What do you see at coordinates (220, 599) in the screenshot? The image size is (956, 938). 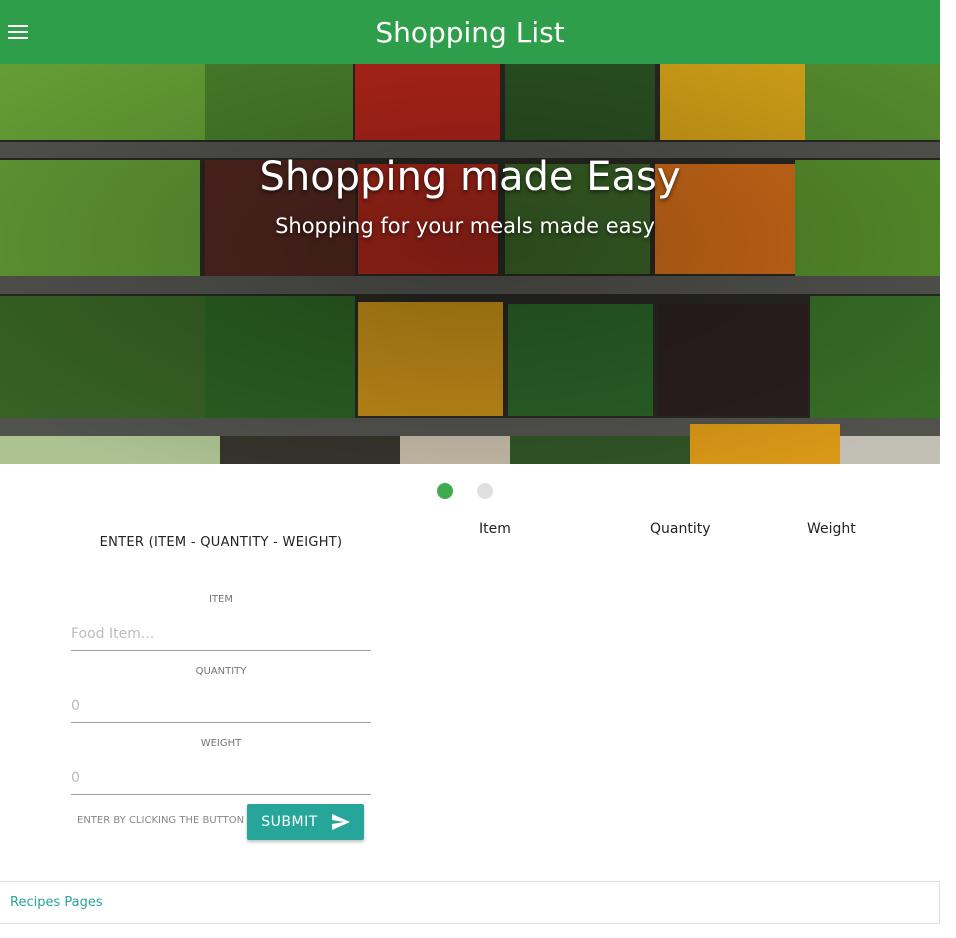 I see `item-label: ITEM` at bounding box center [220, 599].